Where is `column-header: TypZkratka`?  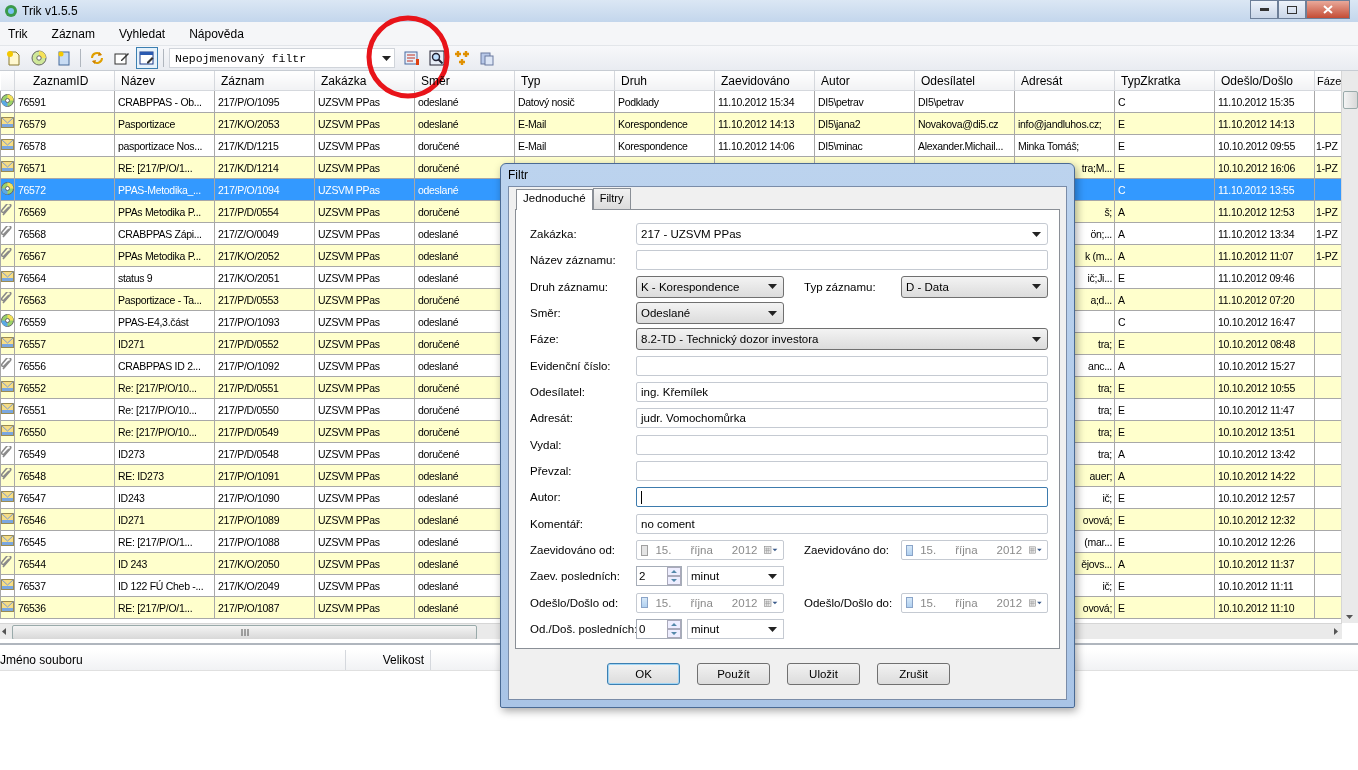 column-header: TypZkratka is located at coordinates (1164, 81).